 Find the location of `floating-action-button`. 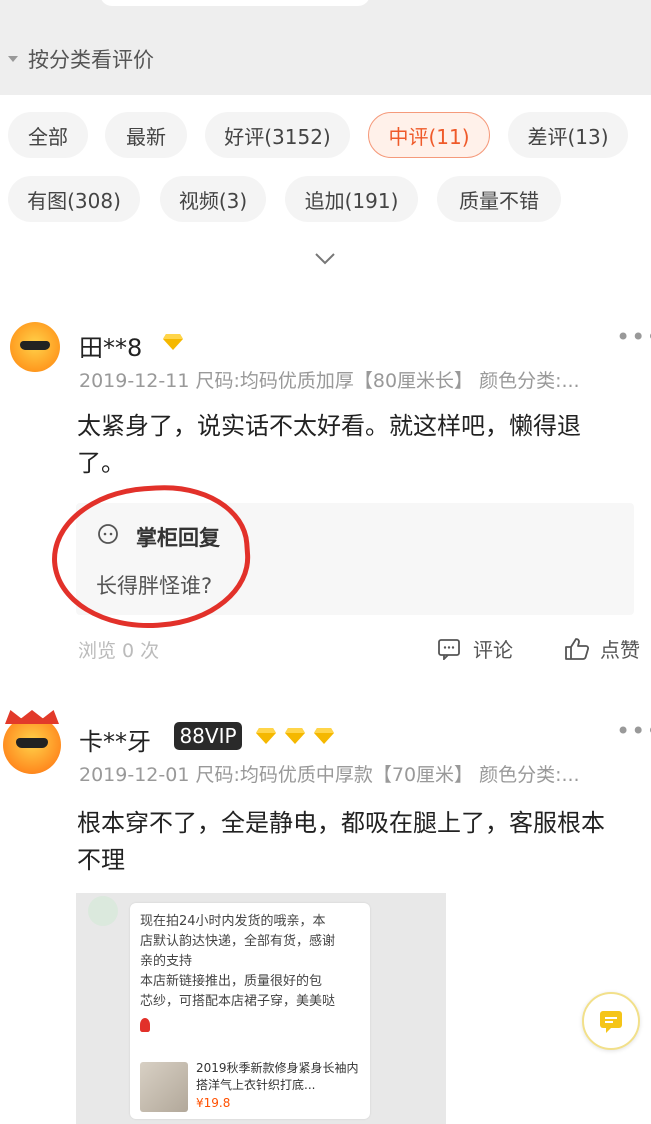

floating-action-button is located at coordinates (611, 1021).